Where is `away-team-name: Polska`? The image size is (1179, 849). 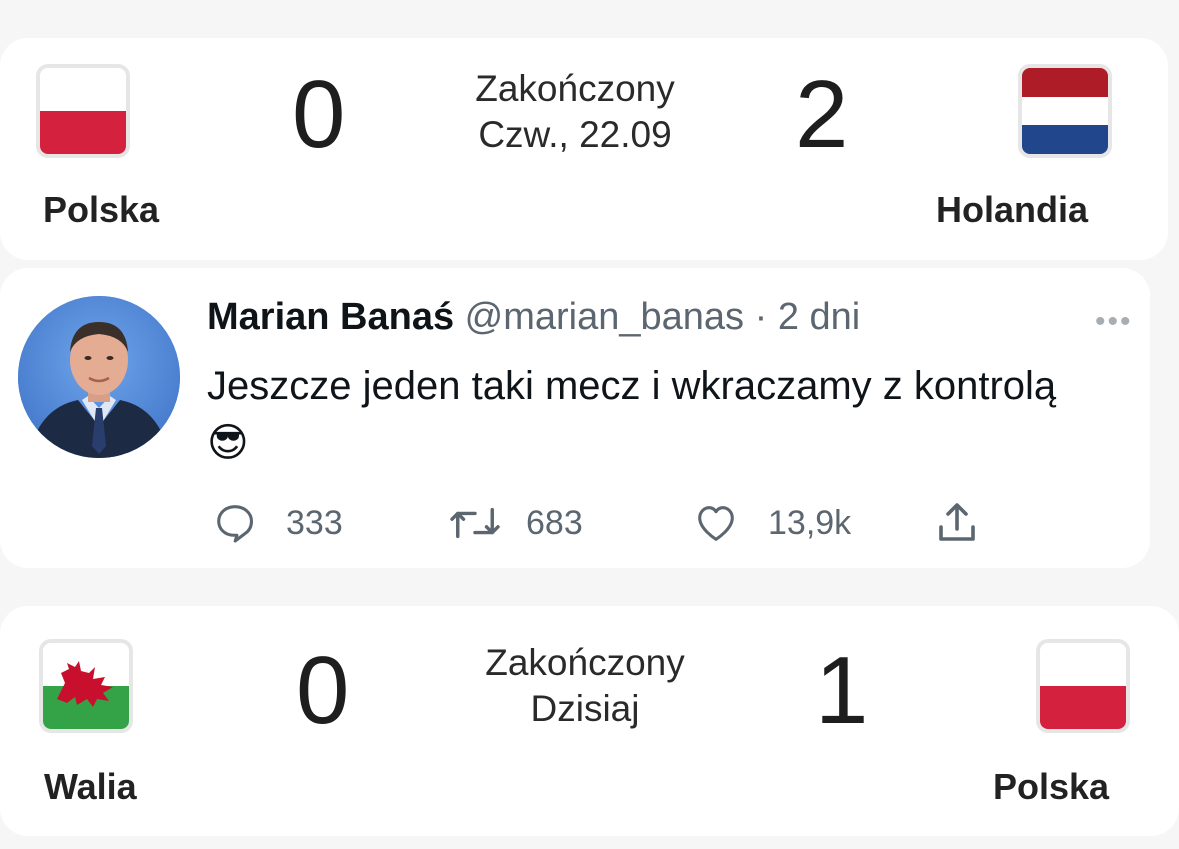 away-team-name: Polska is located at coordinates (1051, 786).